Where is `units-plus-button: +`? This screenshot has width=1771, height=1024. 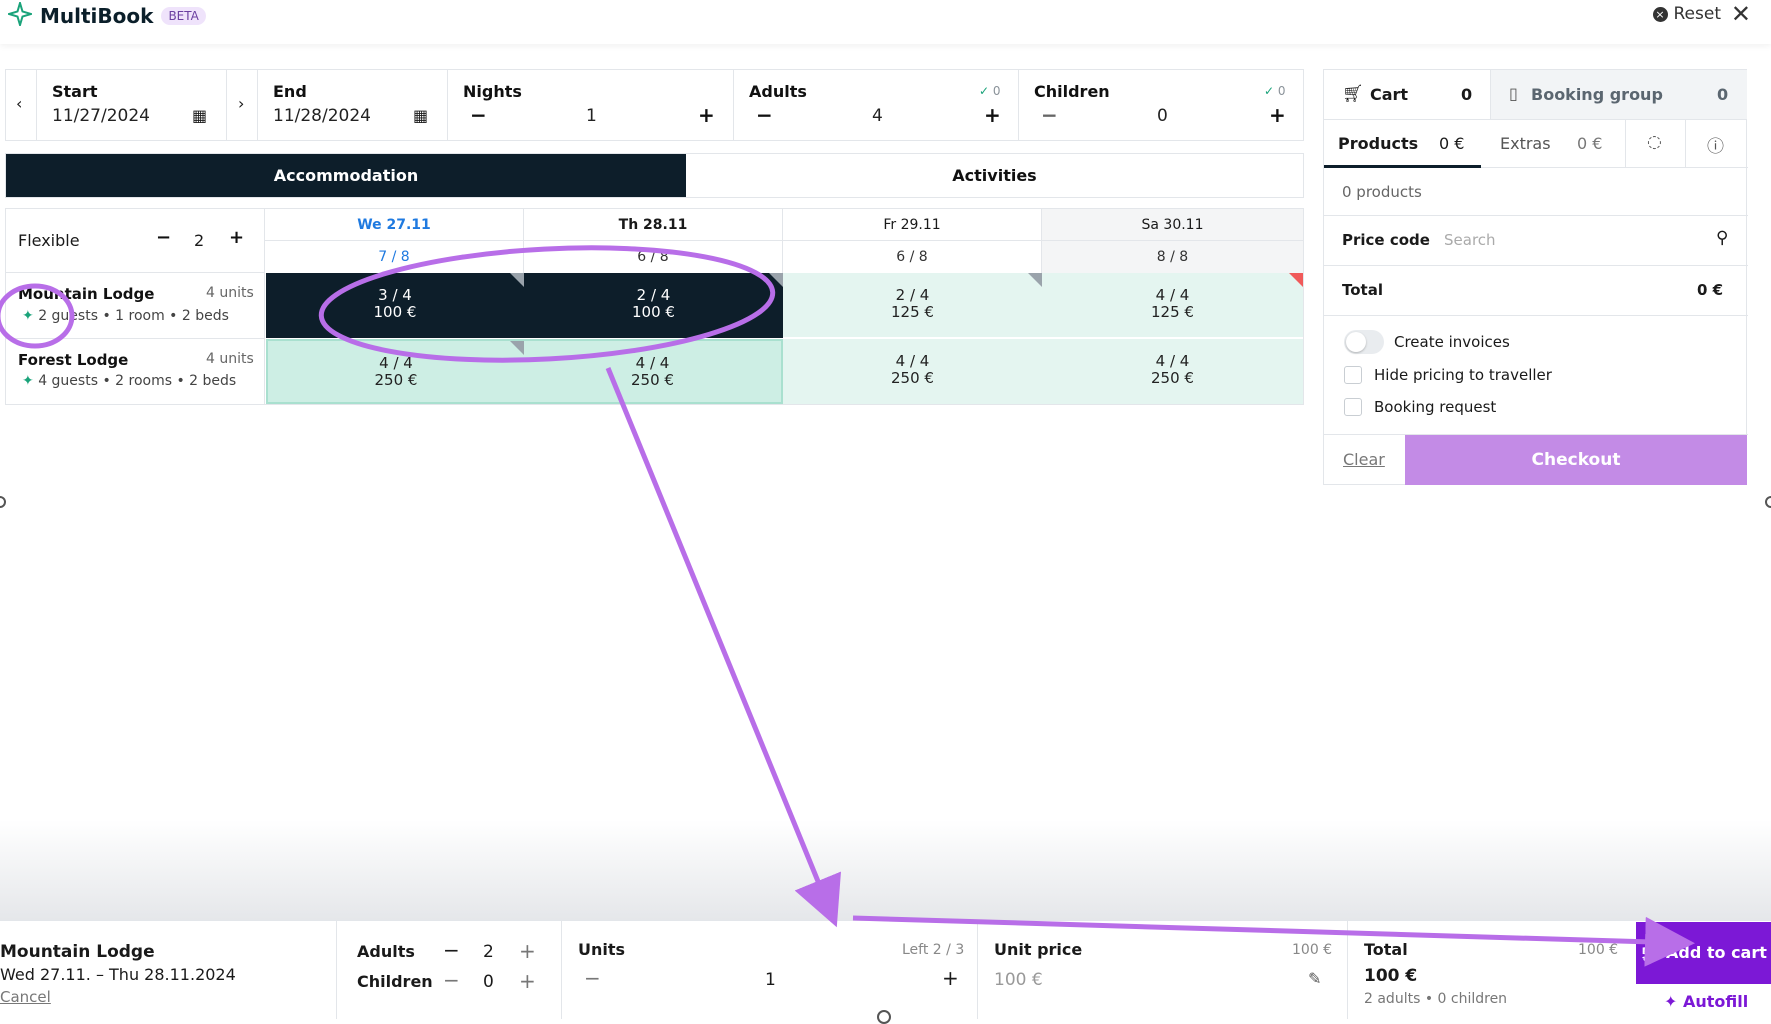
units-plus-button: + is located at coordinates (950, 978).